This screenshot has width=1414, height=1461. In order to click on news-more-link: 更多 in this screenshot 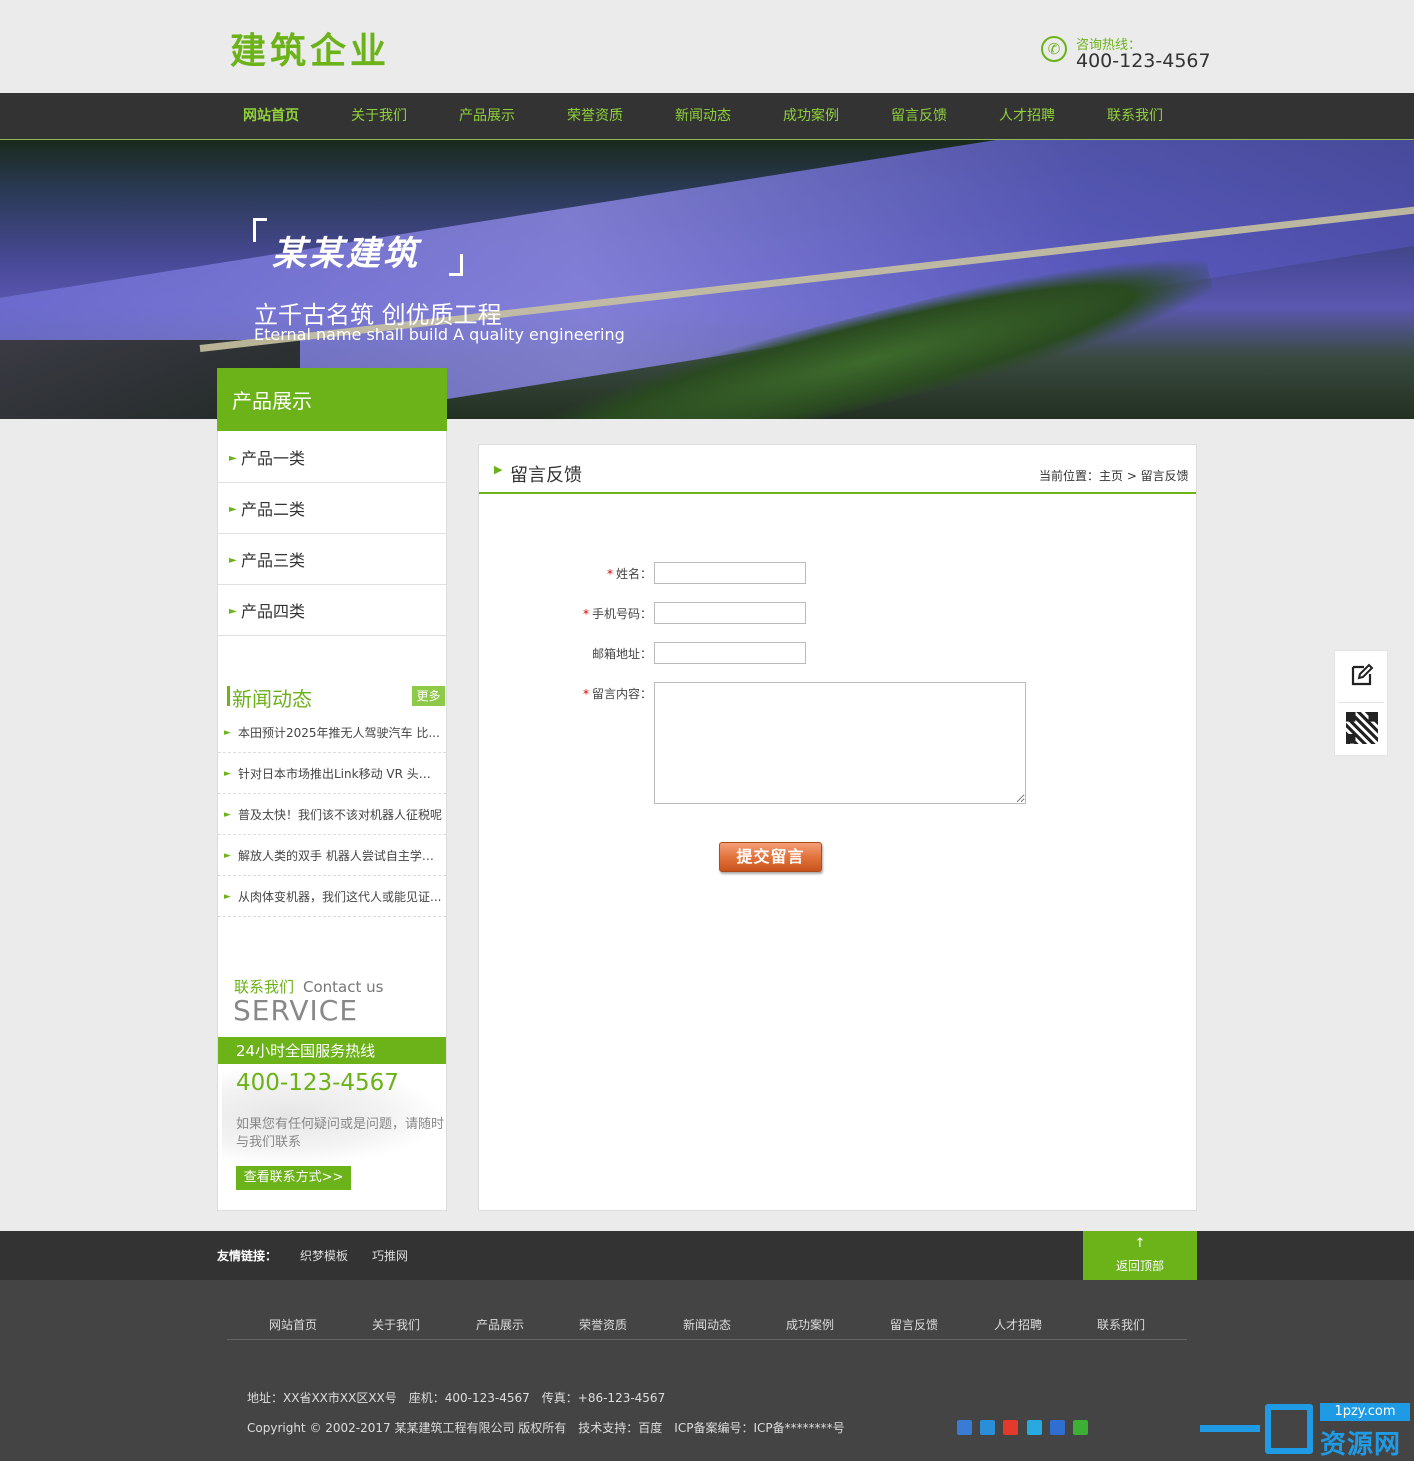, I will do `click(428, 696)`.